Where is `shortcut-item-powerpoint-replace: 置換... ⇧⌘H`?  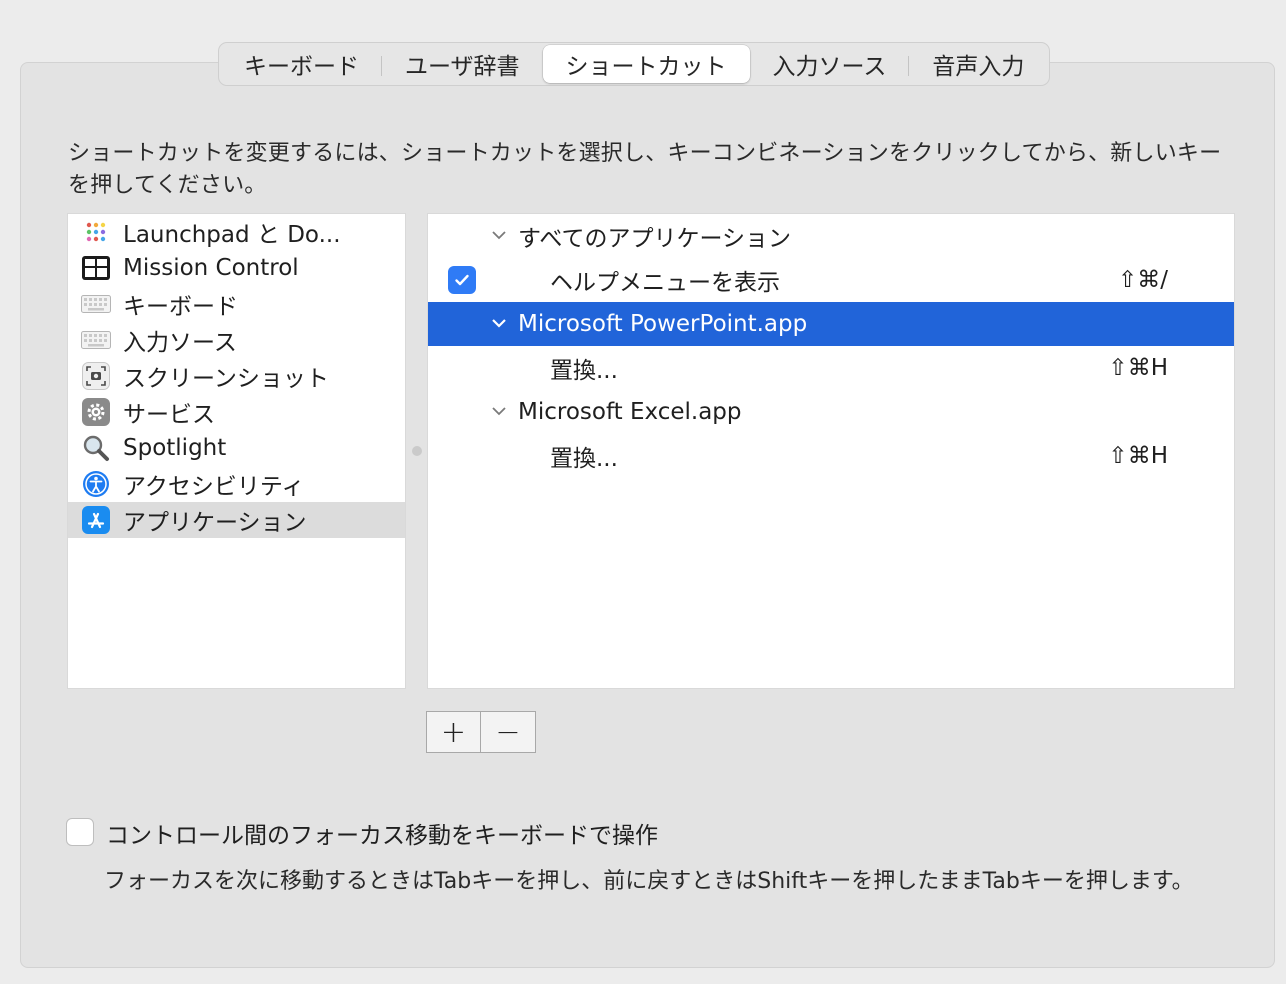
shortcut-item-powerpoint-replace: 置換... ⇧⌘H is located at coordinates (831, 368).